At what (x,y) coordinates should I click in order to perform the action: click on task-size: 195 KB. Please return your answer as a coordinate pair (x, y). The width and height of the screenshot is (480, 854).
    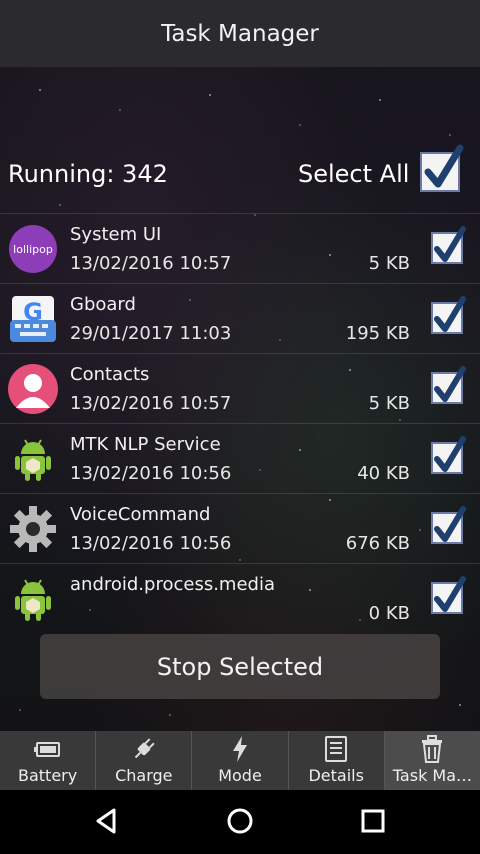
    Looking at the image, I should click on (377, 333).